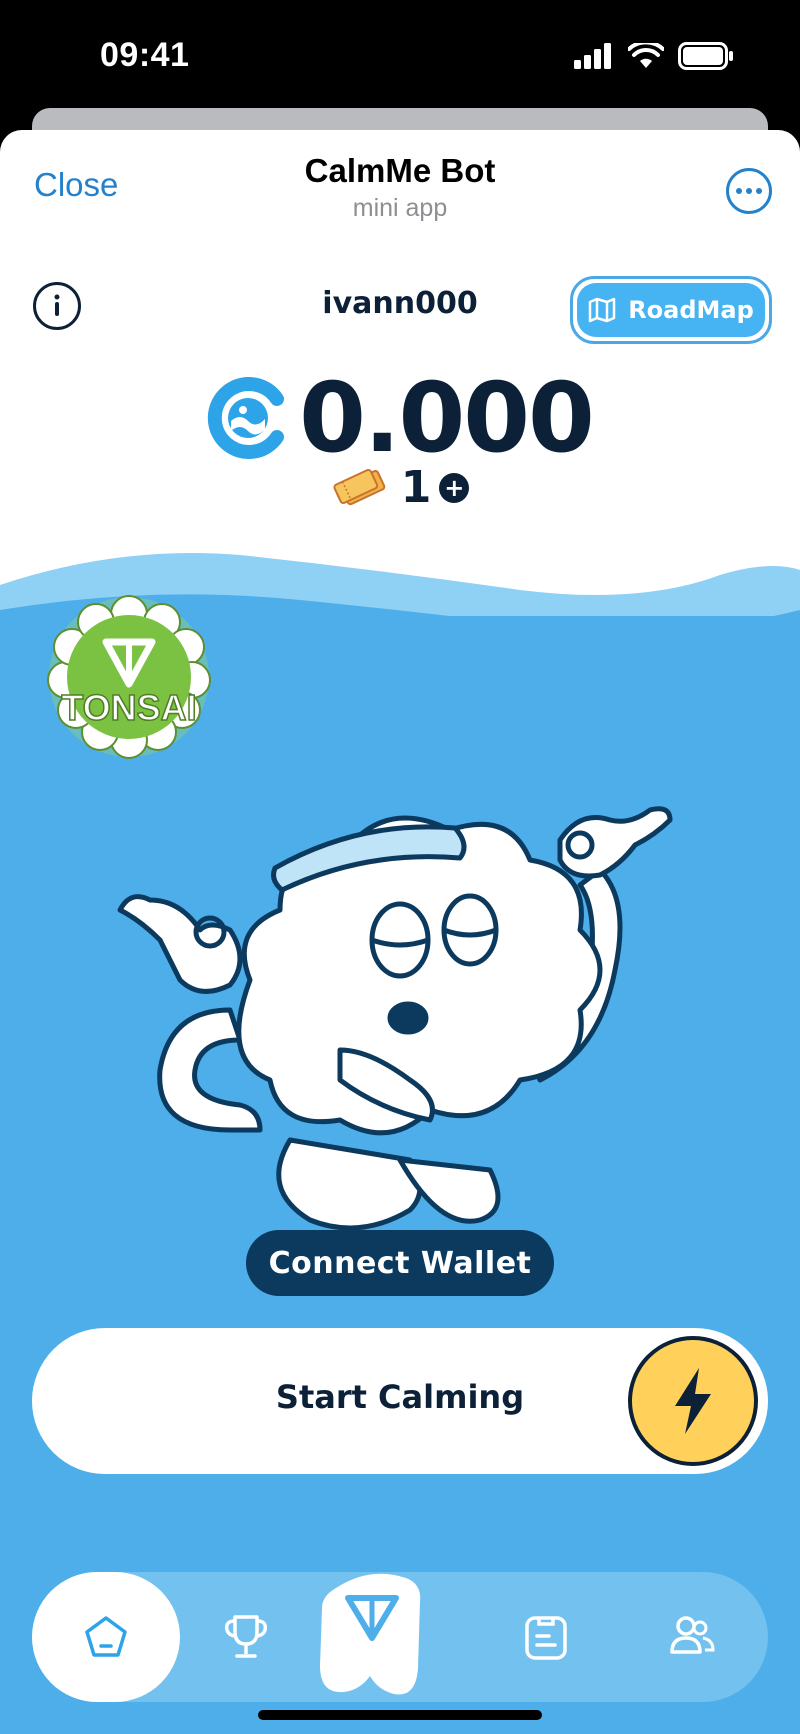 This screenshot has width=800, height=1734. I want to click on nav-ton, so click(370, 1631).